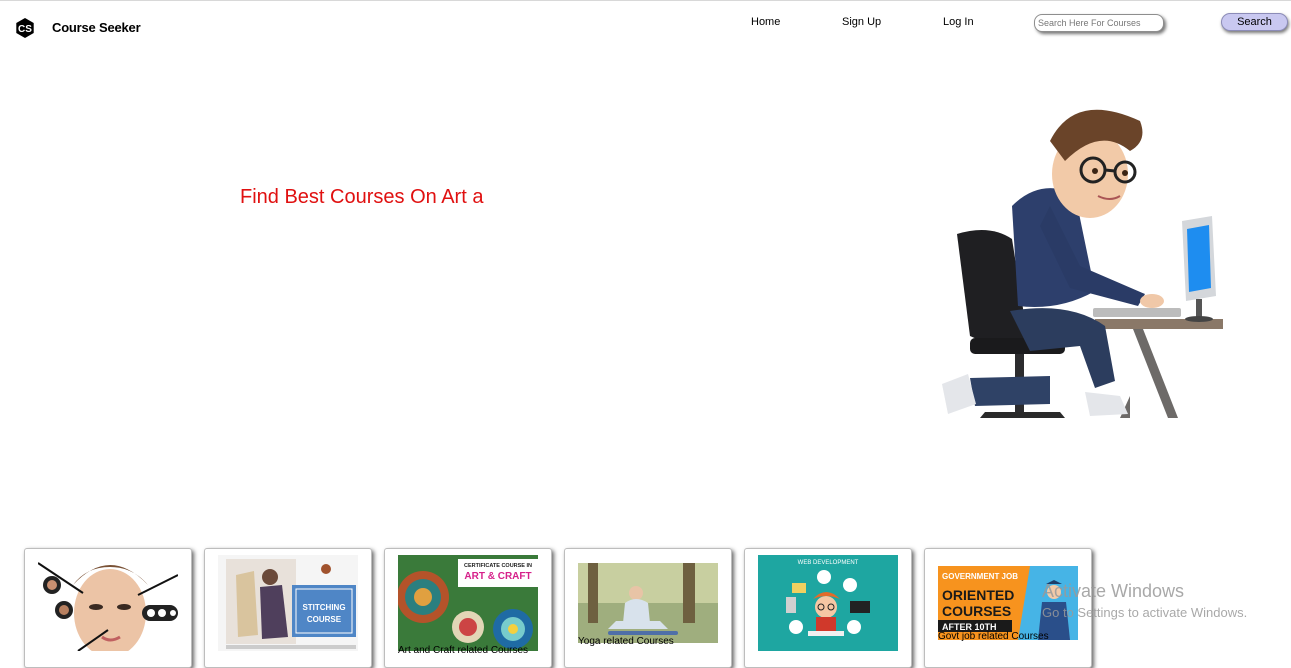 This screenshot has width=1291, height=668. I want to click on nav-login-link: Log In, so click(958, 22).